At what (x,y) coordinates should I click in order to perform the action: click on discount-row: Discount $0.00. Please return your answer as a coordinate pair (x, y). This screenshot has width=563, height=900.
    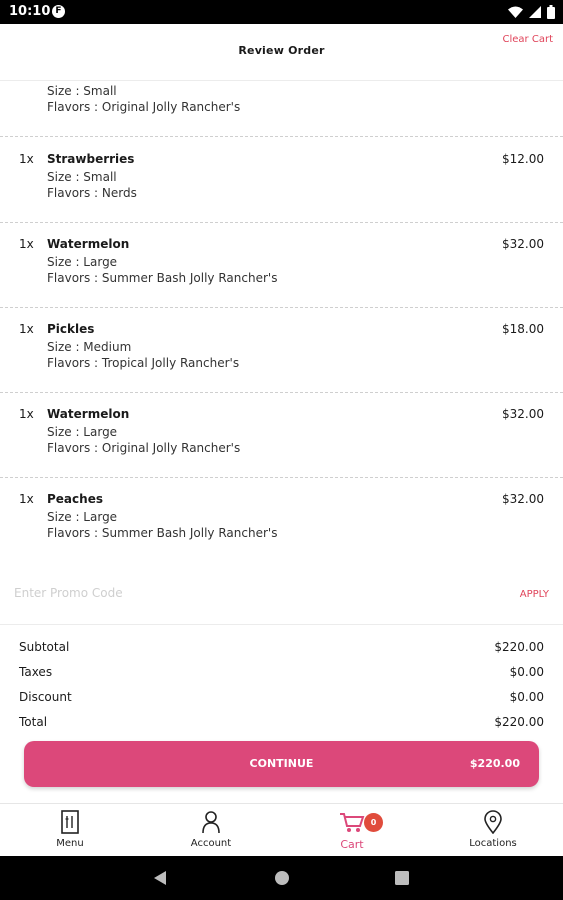
    Looking at the image, I should click on (281, 700).